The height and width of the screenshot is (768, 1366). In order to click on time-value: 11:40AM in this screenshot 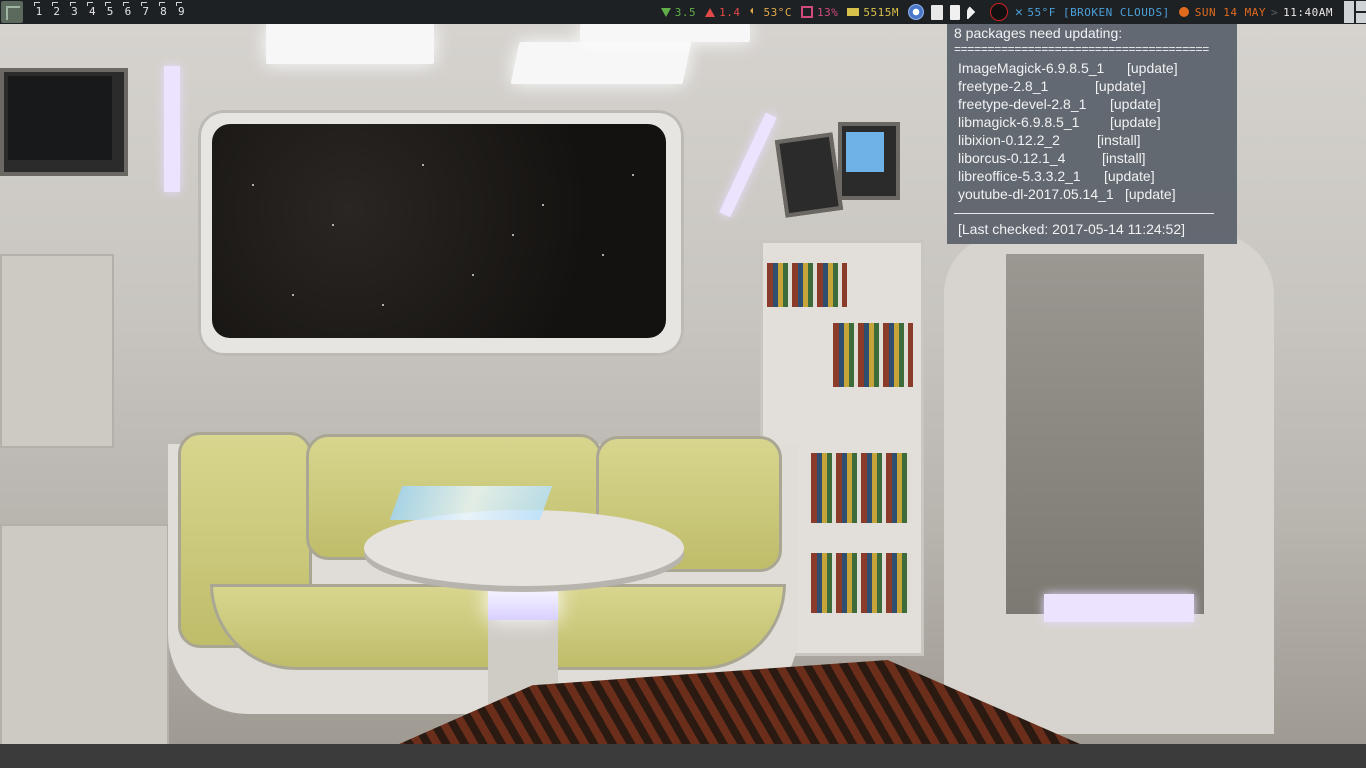, I will do `click(1308, 12)`.